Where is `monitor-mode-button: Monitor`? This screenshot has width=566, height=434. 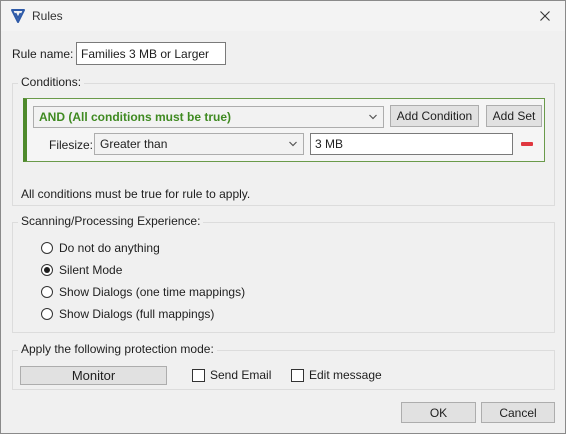 monitor-mode-button: Monitor is located at coordinates (93, 375).